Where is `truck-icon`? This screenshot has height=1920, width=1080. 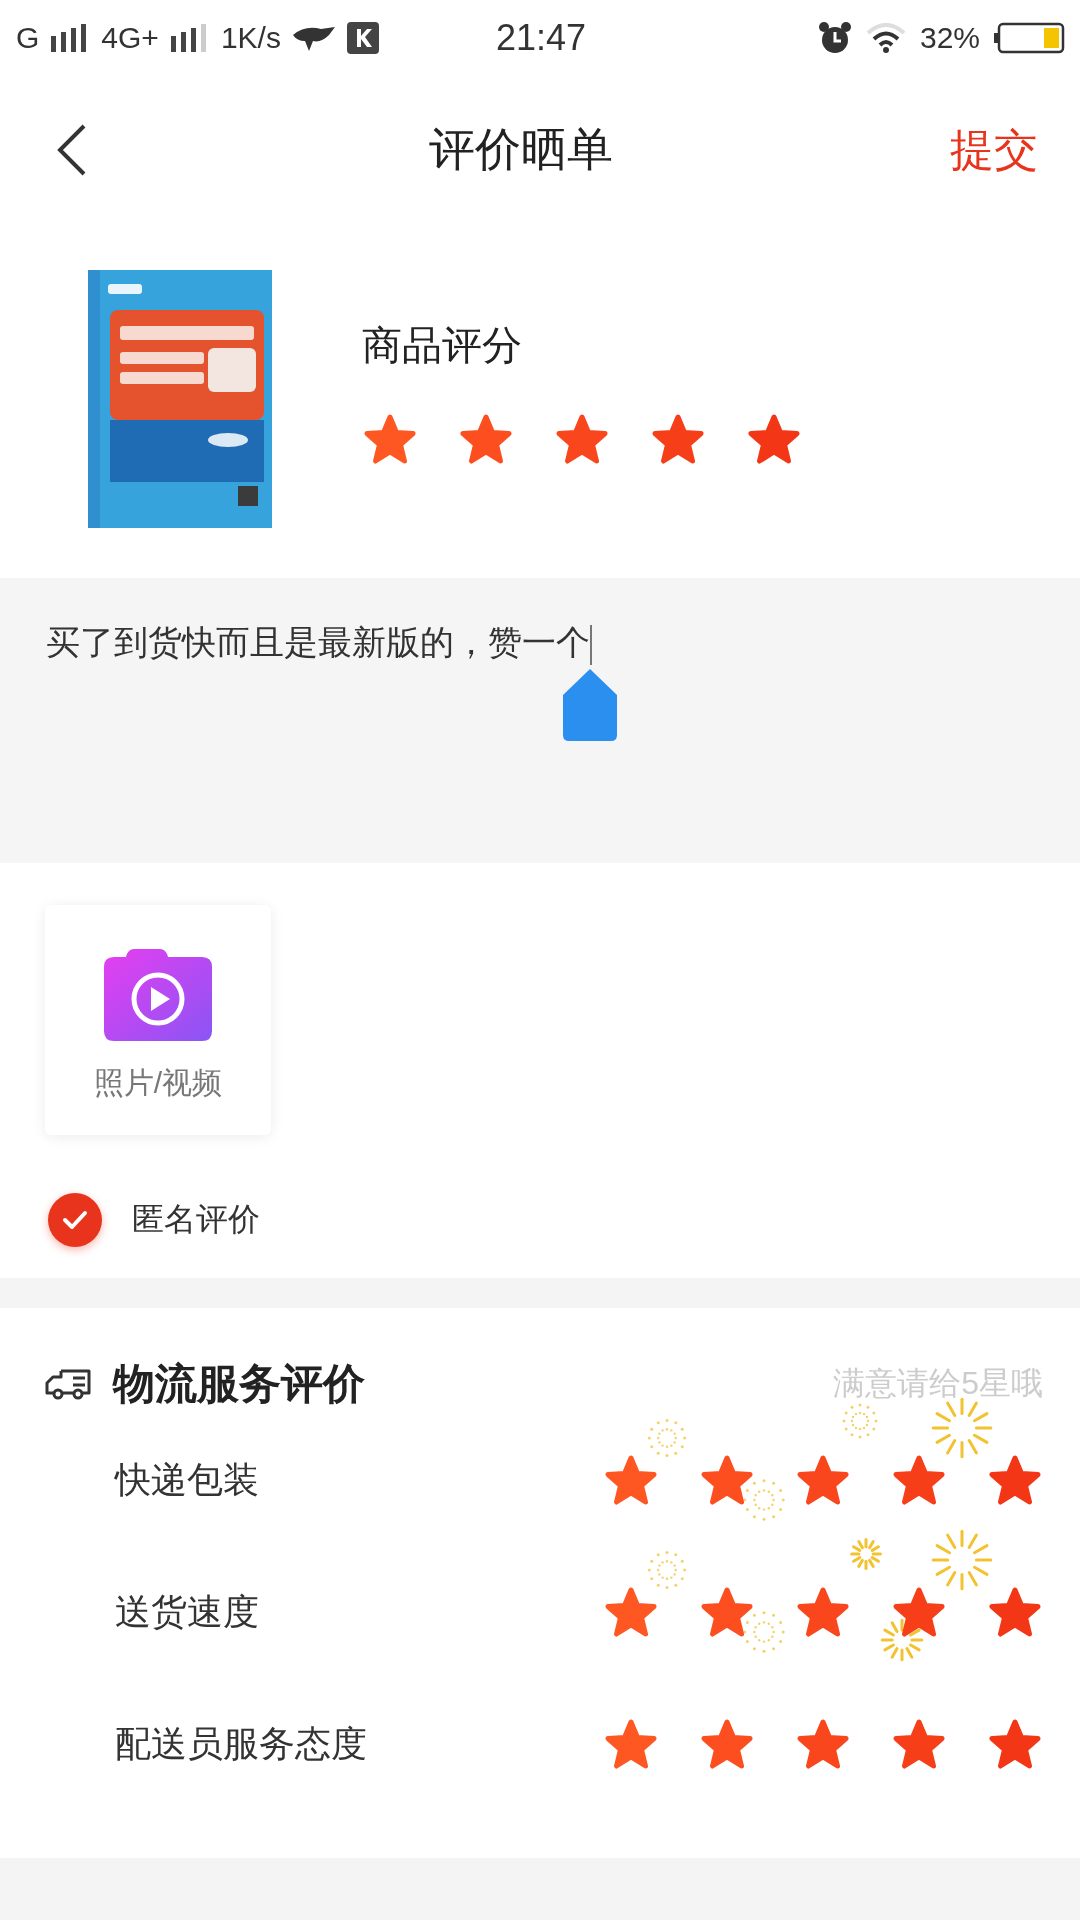
truck-icon is located at coordinates (68, 1384).